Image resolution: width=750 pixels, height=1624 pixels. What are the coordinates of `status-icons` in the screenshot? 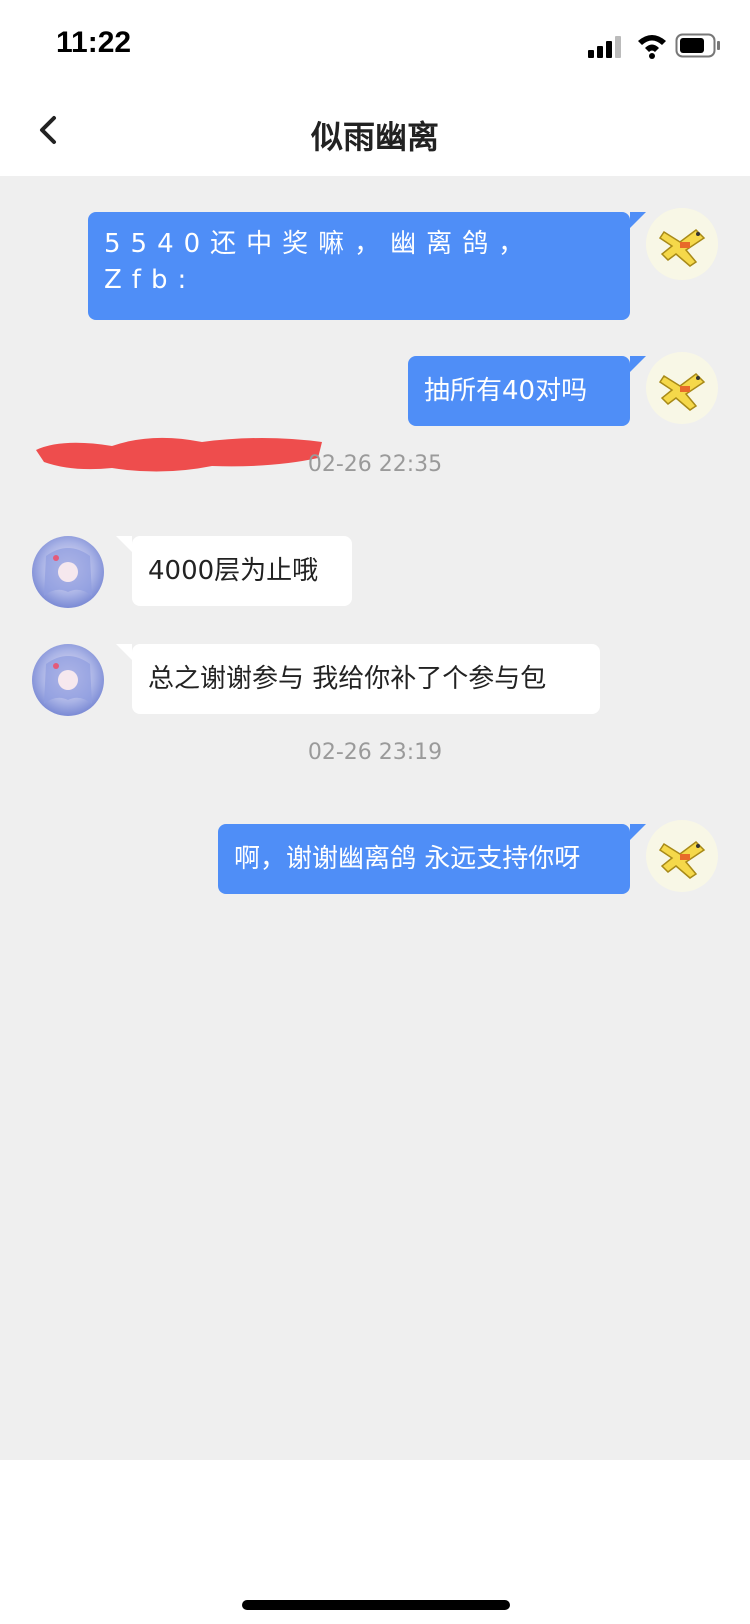 It's located at (650, 46).